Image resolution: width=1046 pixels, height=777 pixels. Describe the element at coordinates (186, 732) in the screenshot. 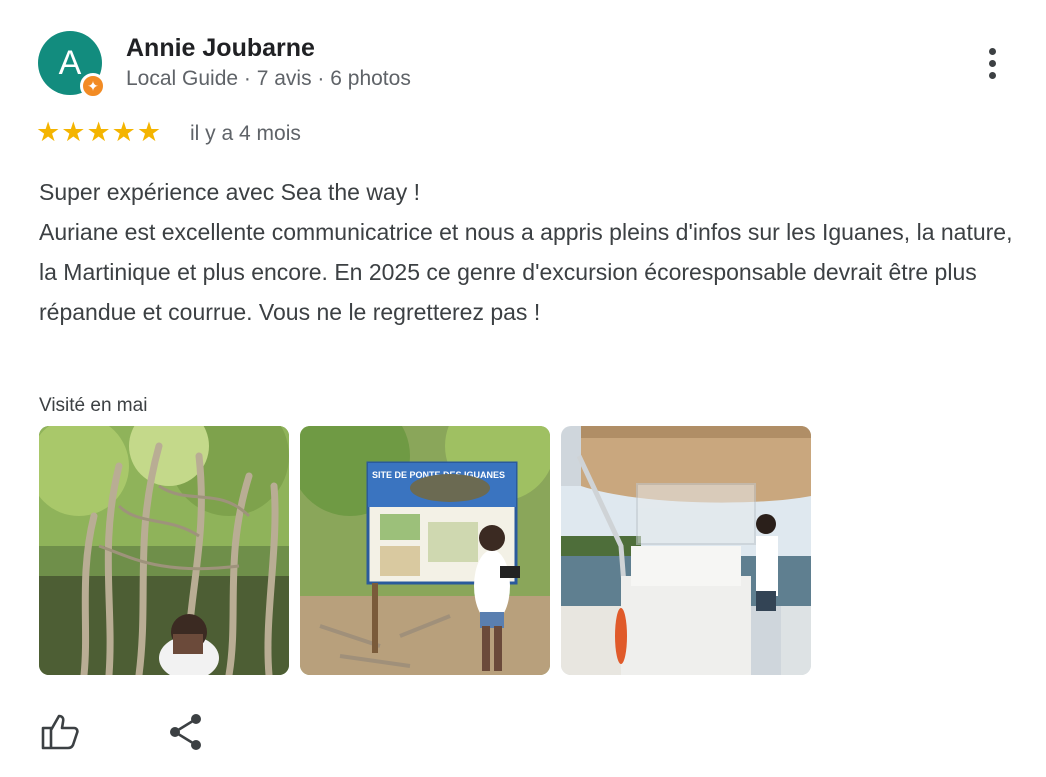

I see `share-icon` at that location.